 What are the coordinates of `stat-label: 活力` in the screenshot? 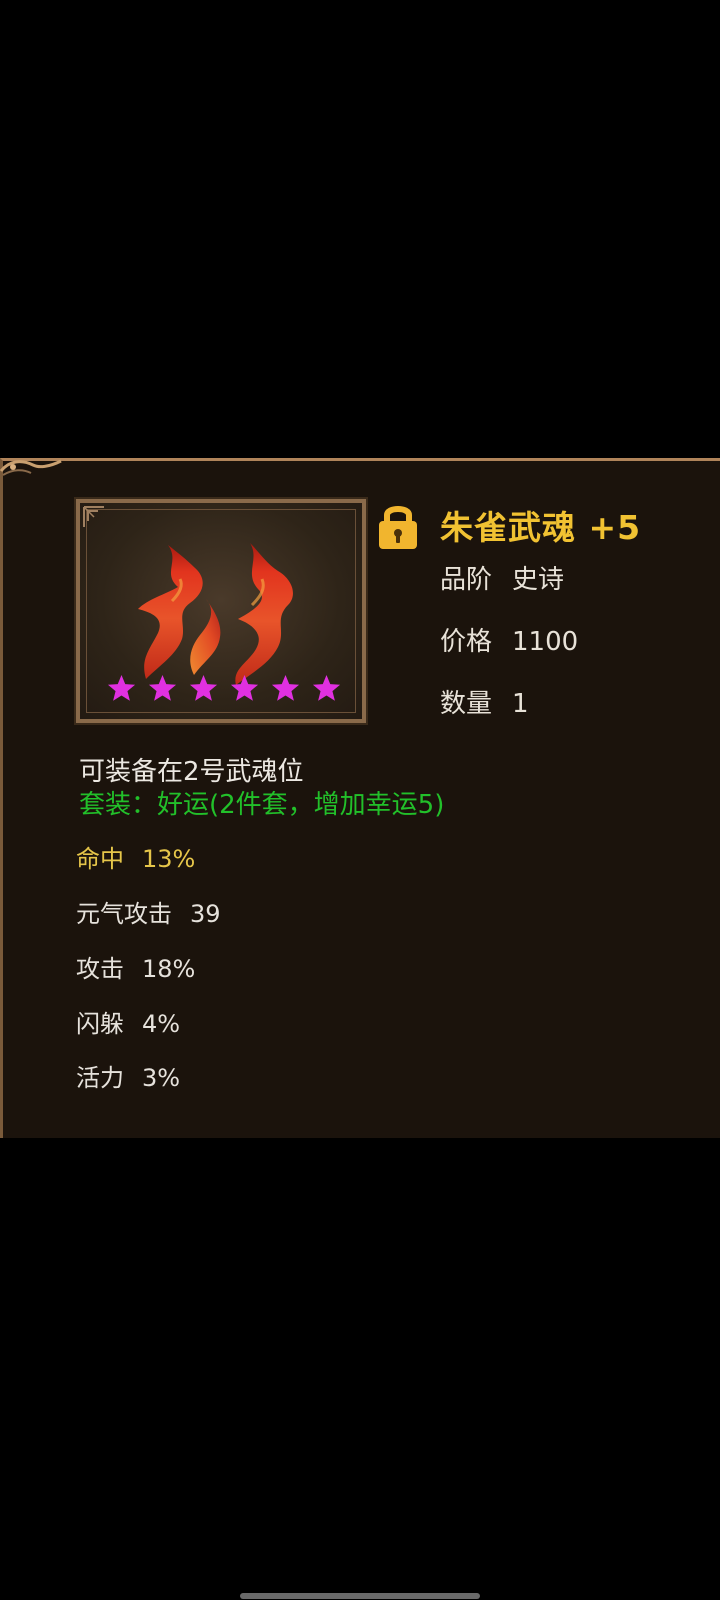 It's located at (100, 1078).